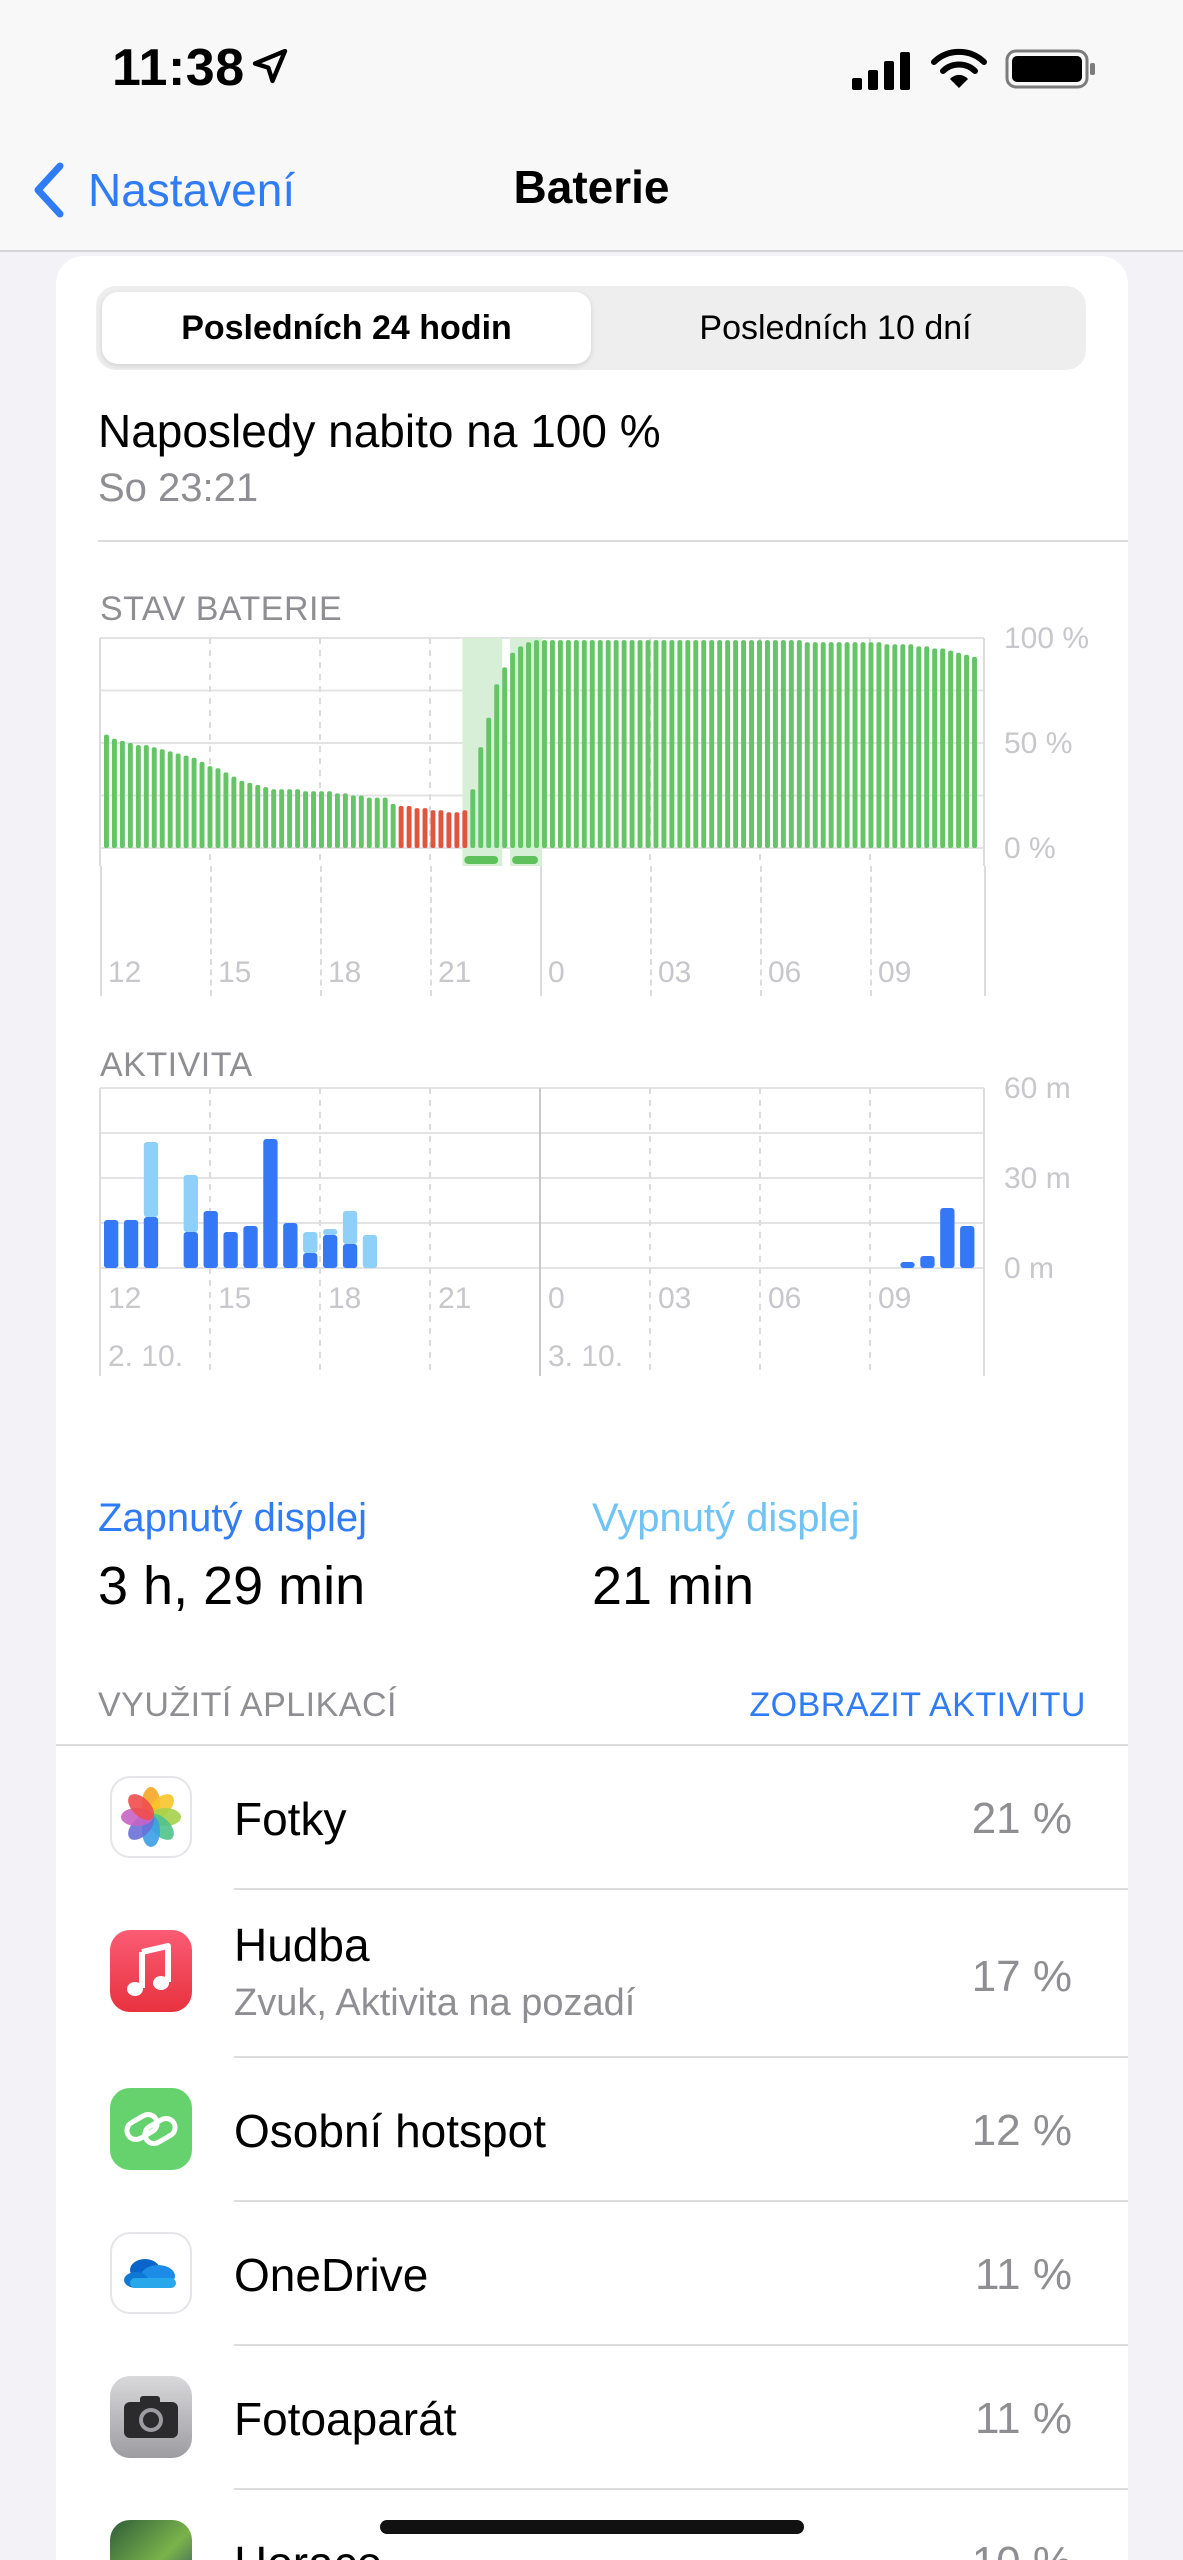 The height and width of the screenshot is (2560, 1183). Describe the element at coordinates (151, 2540) in the screenshot. I see `game-icon` at that location.